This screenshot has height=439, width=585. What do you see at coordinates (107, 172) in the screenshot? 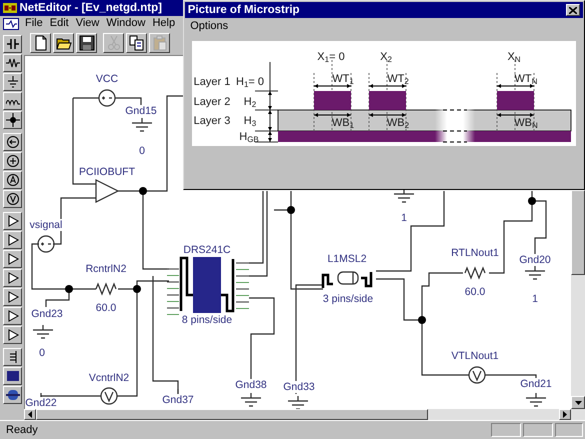
I see `component-label: PCIIOBUFT` at bounding box center [107, 172].